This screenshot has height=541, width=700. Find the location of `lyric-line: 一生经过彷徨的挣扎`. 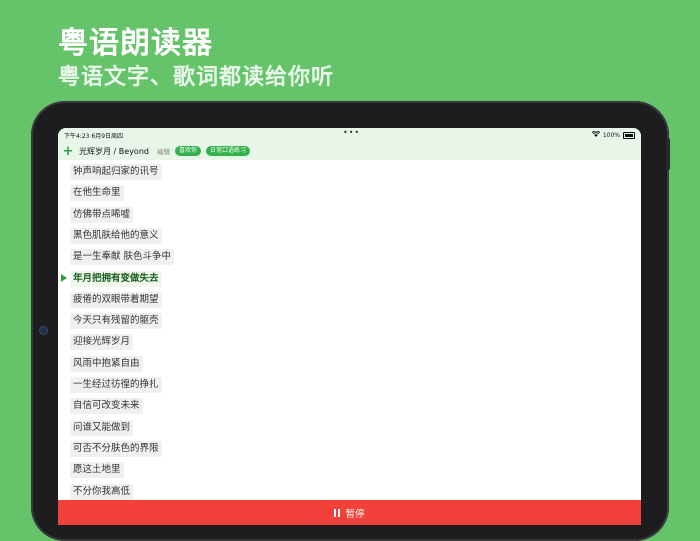

lyric-line: 一生经过彷徨的挣扎 is located at coordinates (116, 385).